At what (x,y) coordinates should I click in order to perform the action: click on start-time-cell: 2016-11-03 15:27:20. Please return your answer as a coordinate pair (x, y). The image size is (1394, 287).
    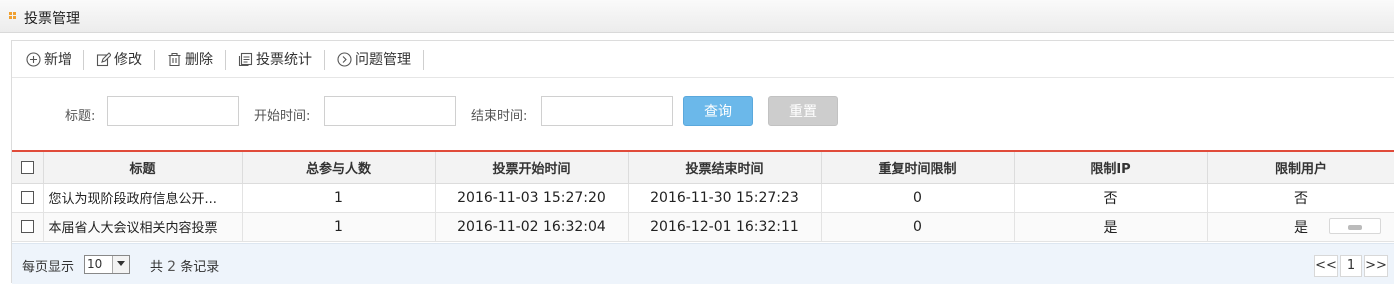
    Looking at the image, I should click on (532, 198).